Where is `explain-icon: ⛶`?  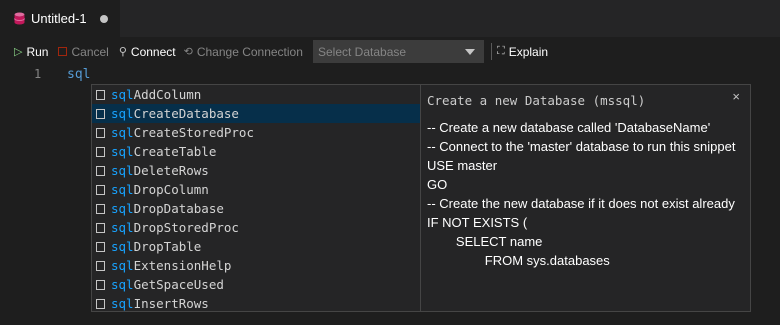 explain-icon: ⛶ is located at coordinates (501, 51).